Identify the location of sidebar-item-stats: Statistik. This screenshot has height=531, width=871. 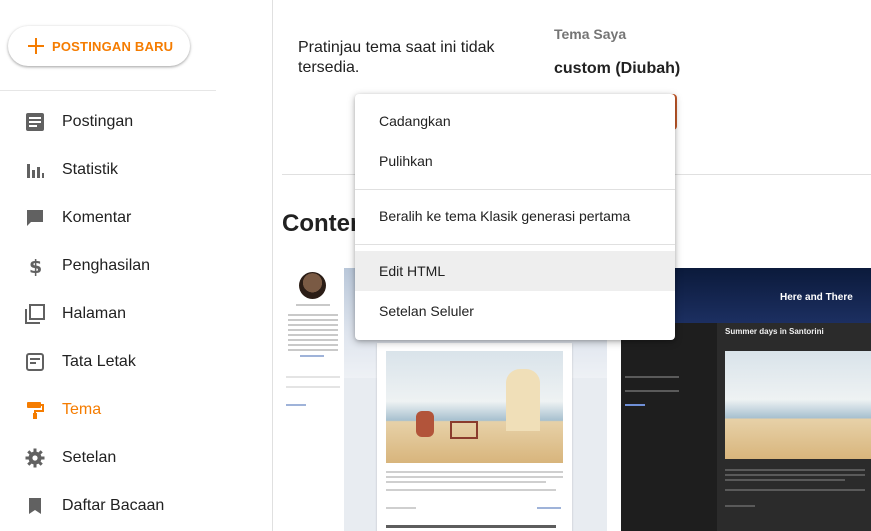
(136, 170).